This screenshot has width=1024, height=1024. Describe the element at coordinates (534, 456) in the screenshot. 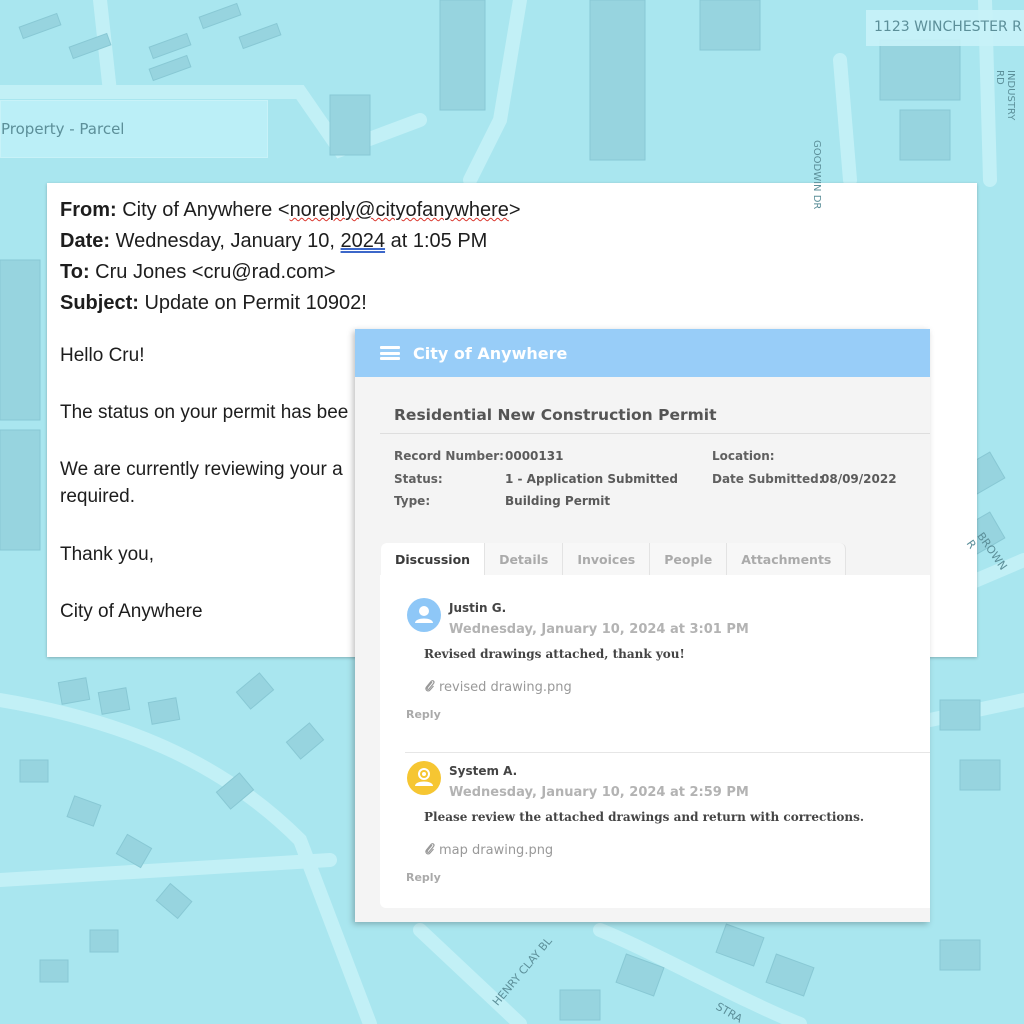

I see `record-number-value: 0000131` at that location.